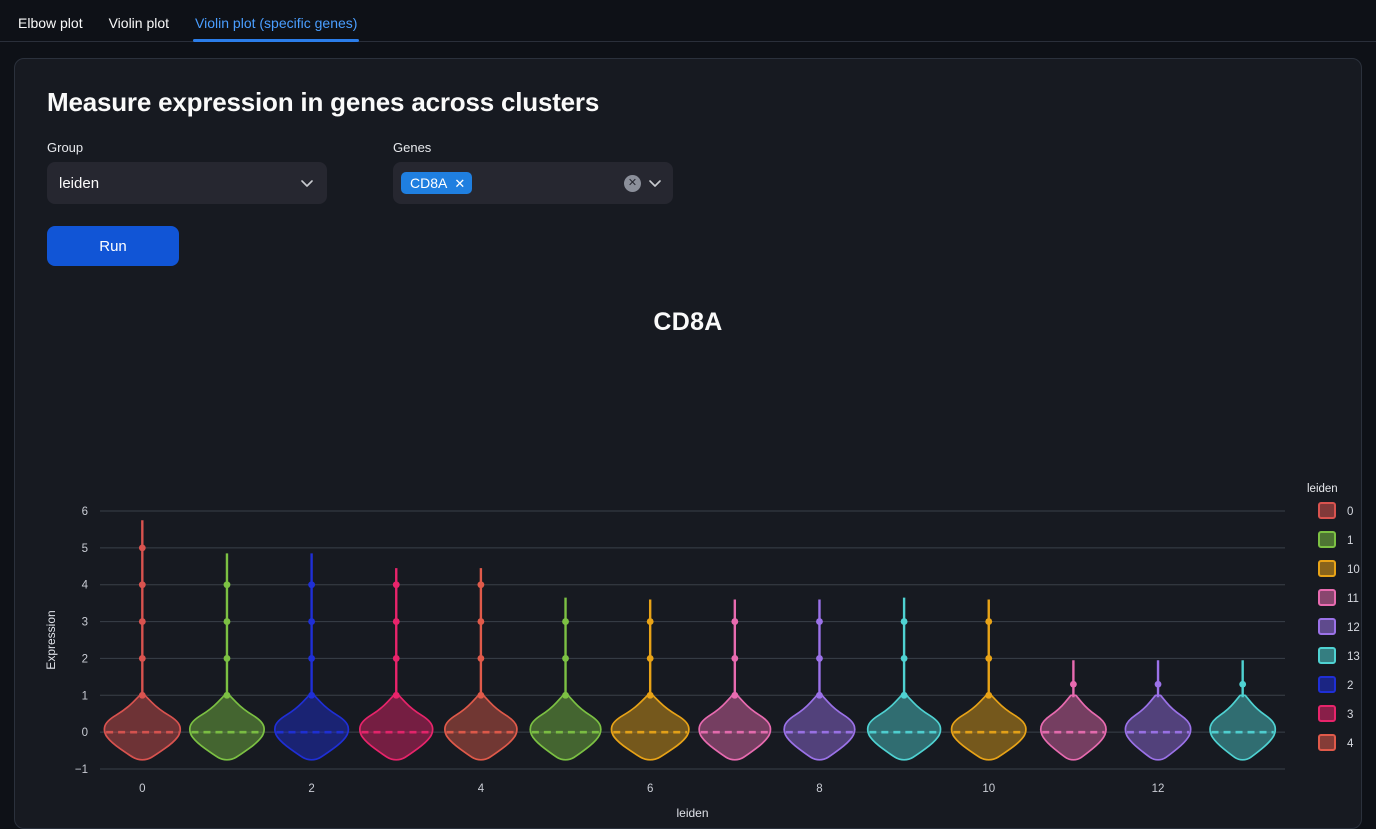 Image resolution: width=1376 pixels, height=829 pixels. What do you see at coordinates (85, 549) in the screenshot?
I see `svg-text: 5` at bounding box center [85, 549].